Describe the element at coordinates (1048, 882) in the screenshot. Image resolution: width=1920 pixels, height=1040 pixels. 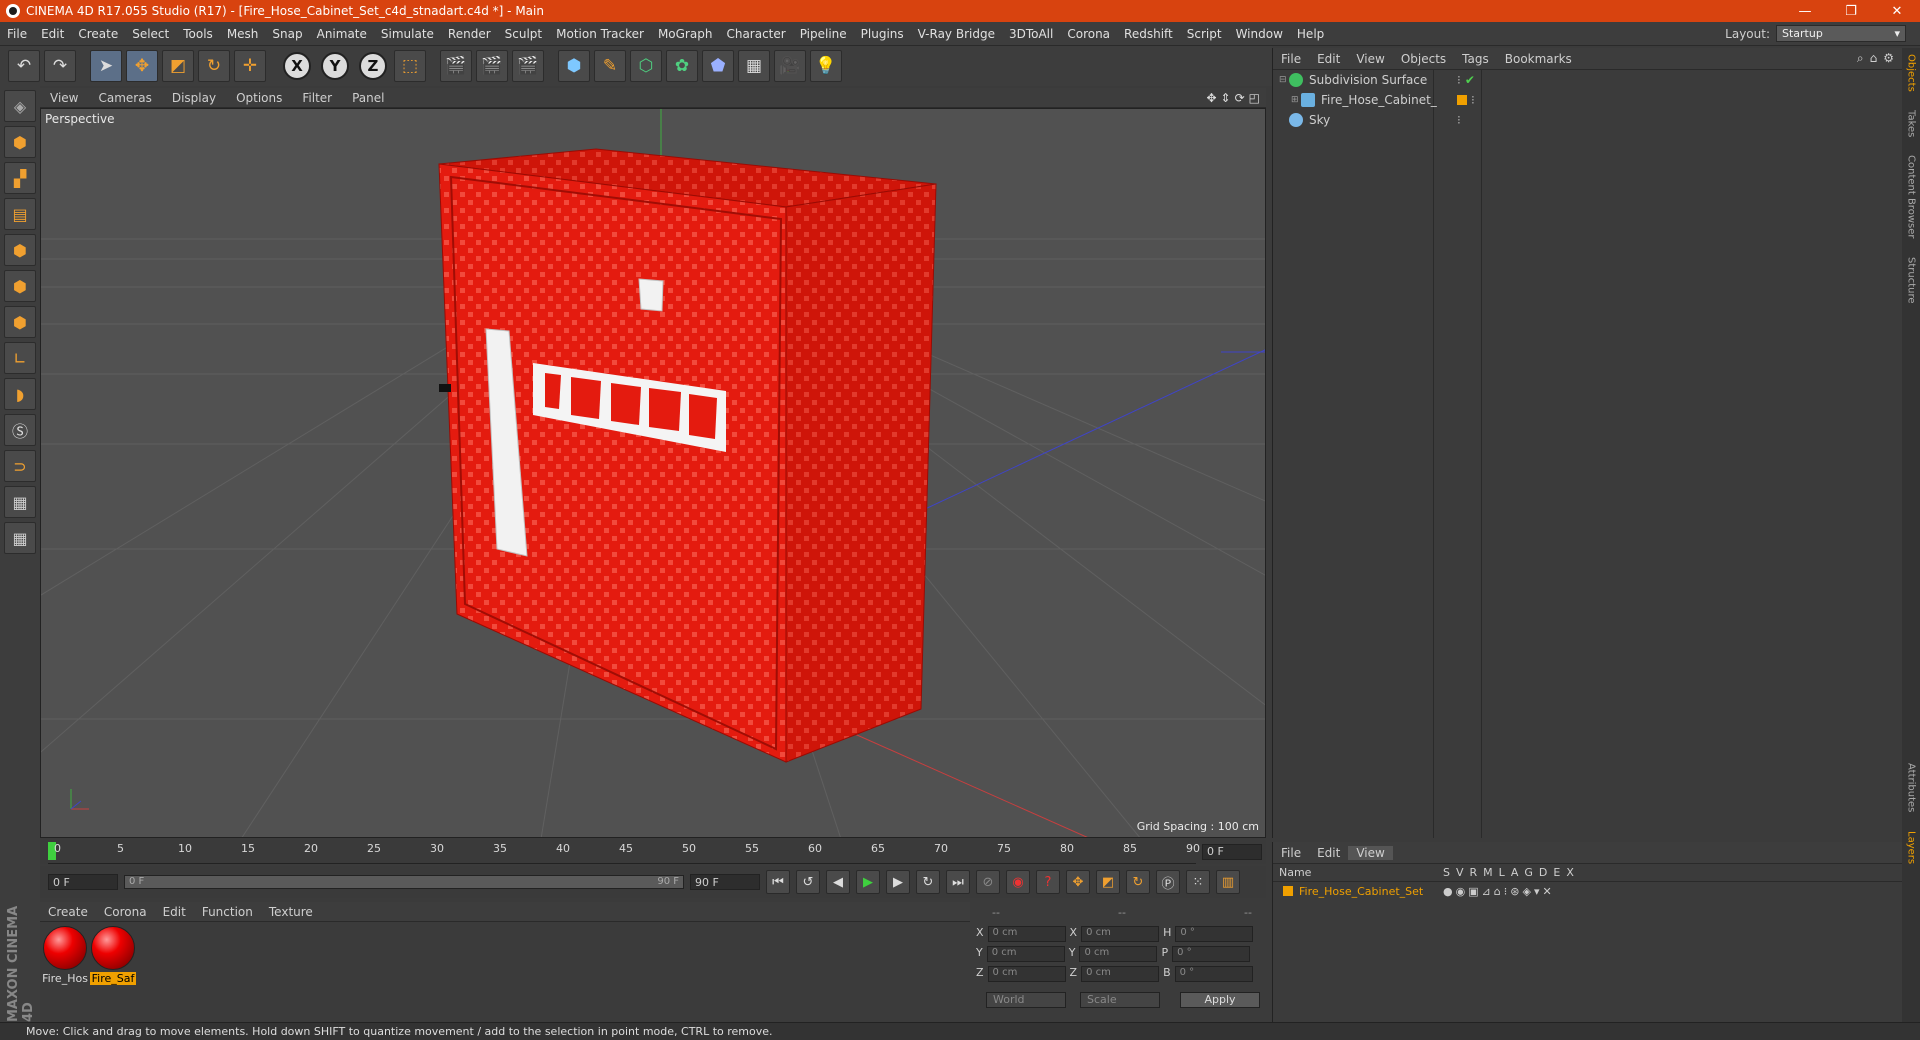
I see `keyframe-selection-button: ?` at that location.